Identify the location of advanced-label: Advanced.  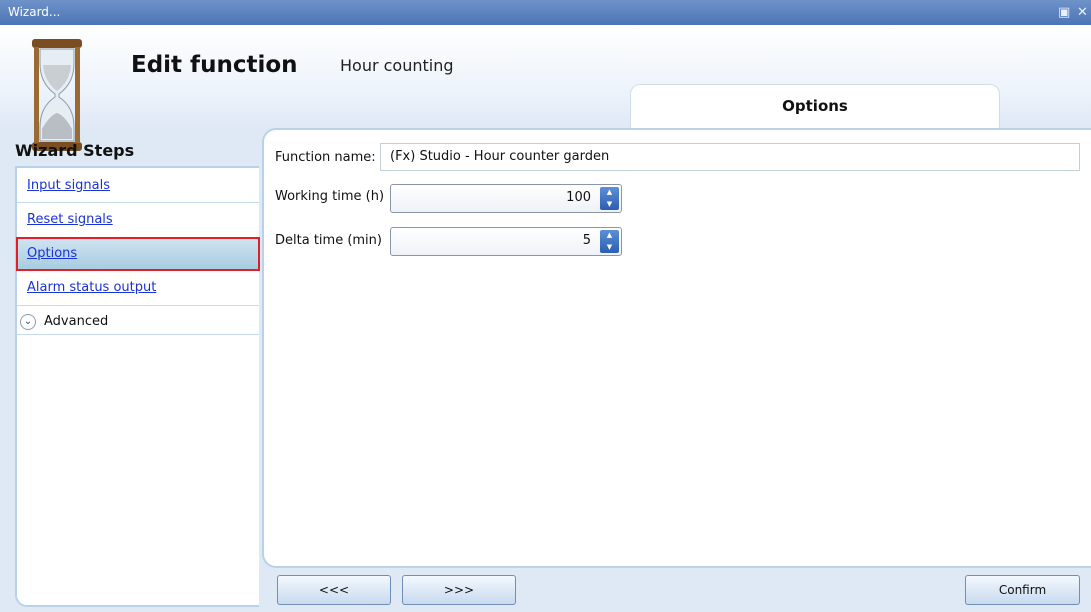
(76, 321).